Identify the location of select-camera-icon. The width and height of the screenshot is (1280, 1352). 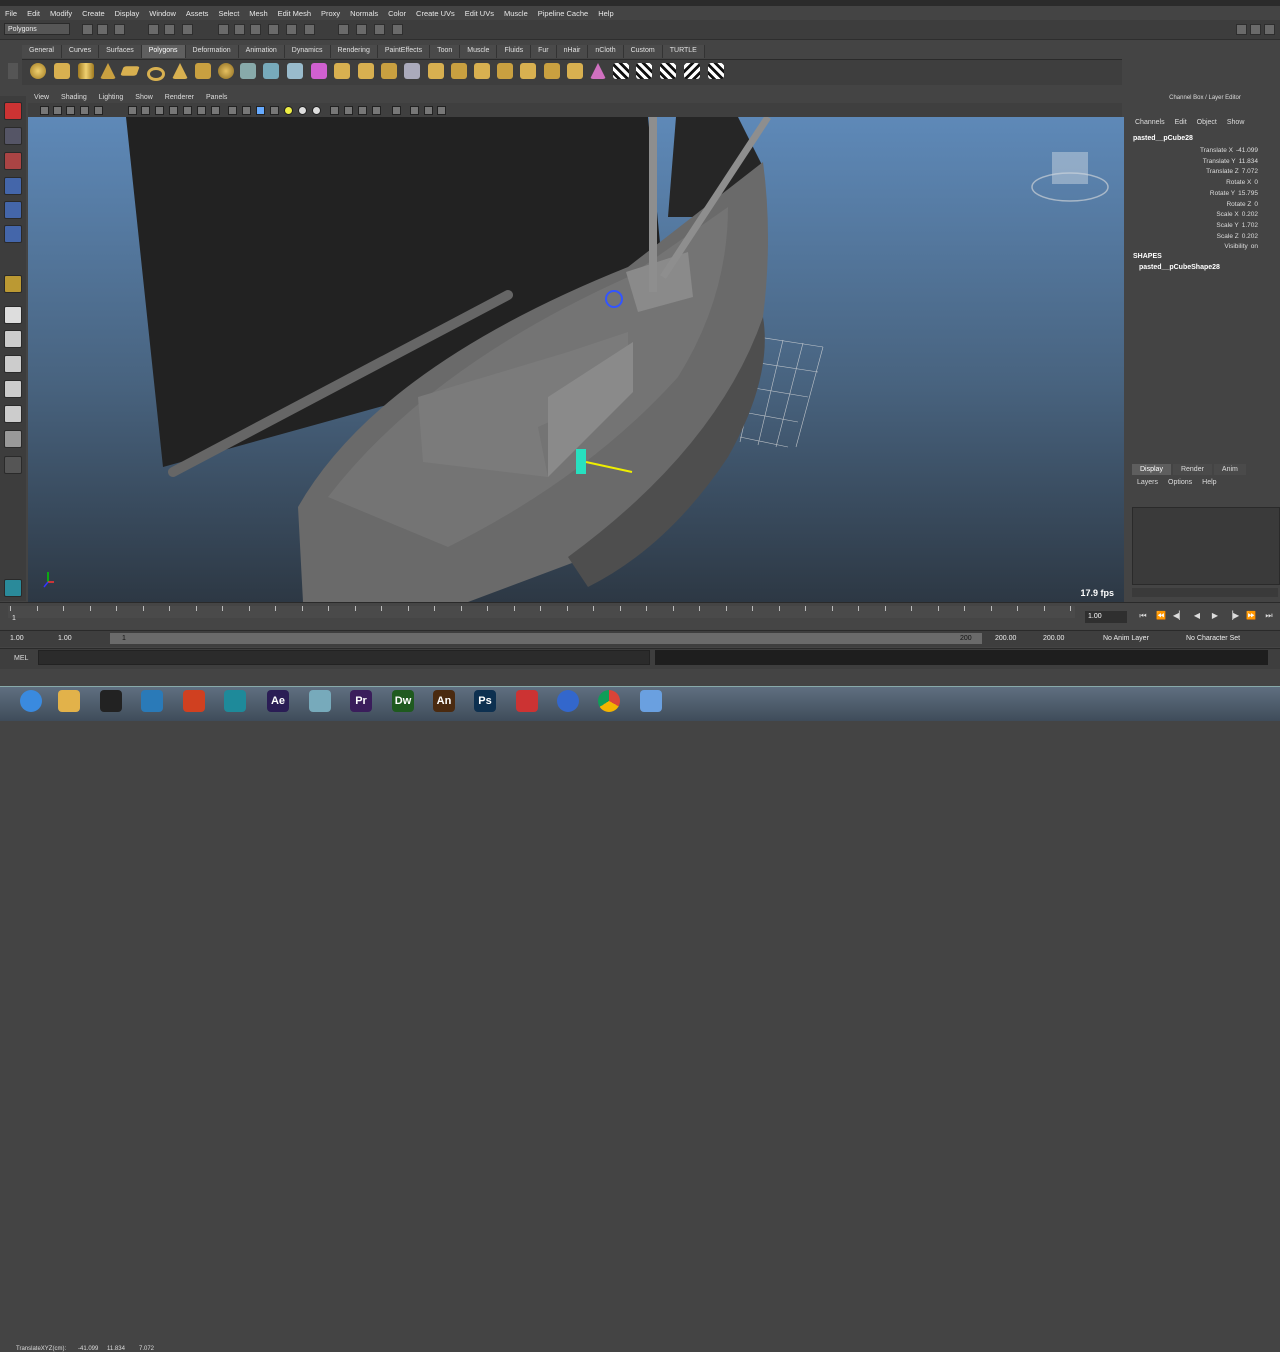
(44, 110).